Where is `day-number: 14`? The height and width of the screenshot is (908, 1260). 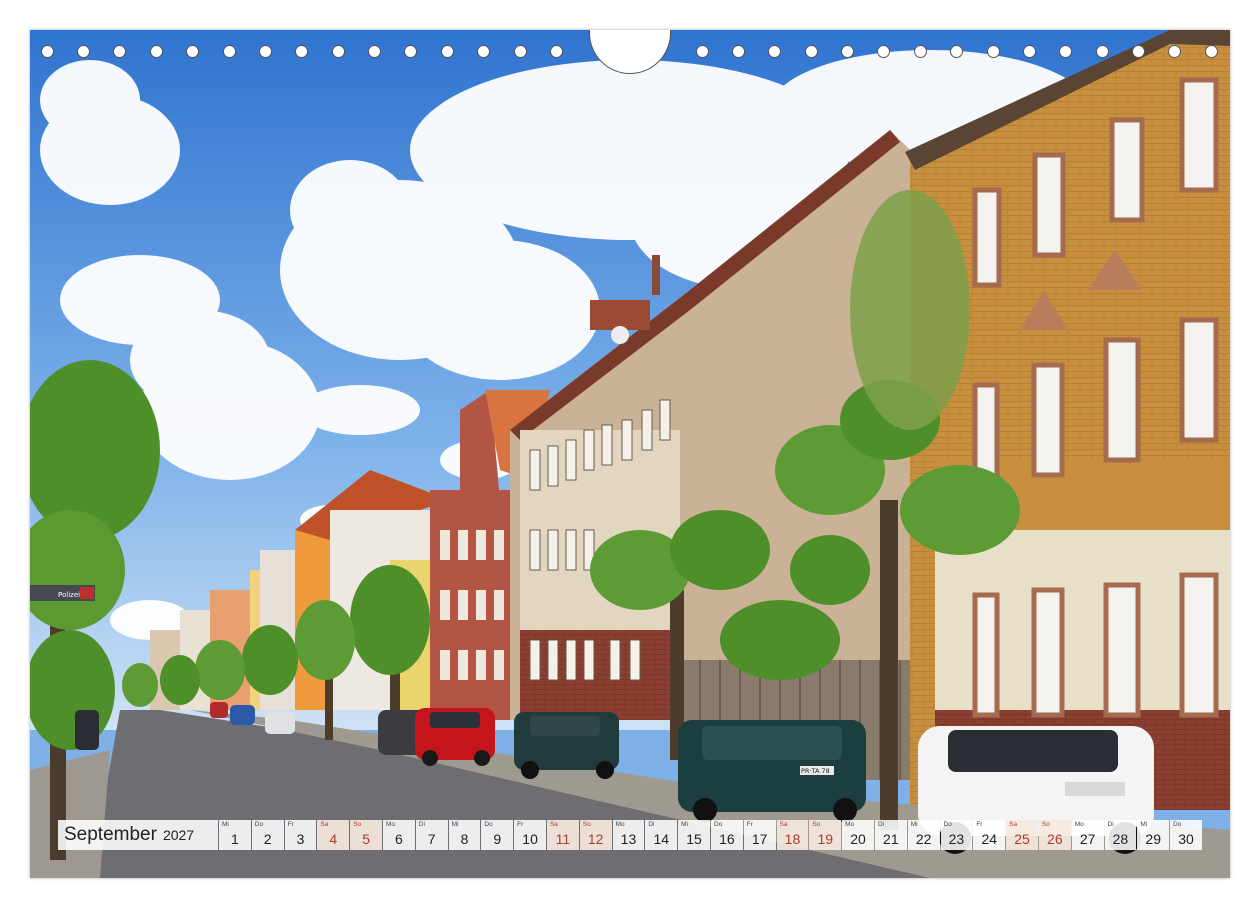 day-number: 14 is located at coordinates (661, 839).